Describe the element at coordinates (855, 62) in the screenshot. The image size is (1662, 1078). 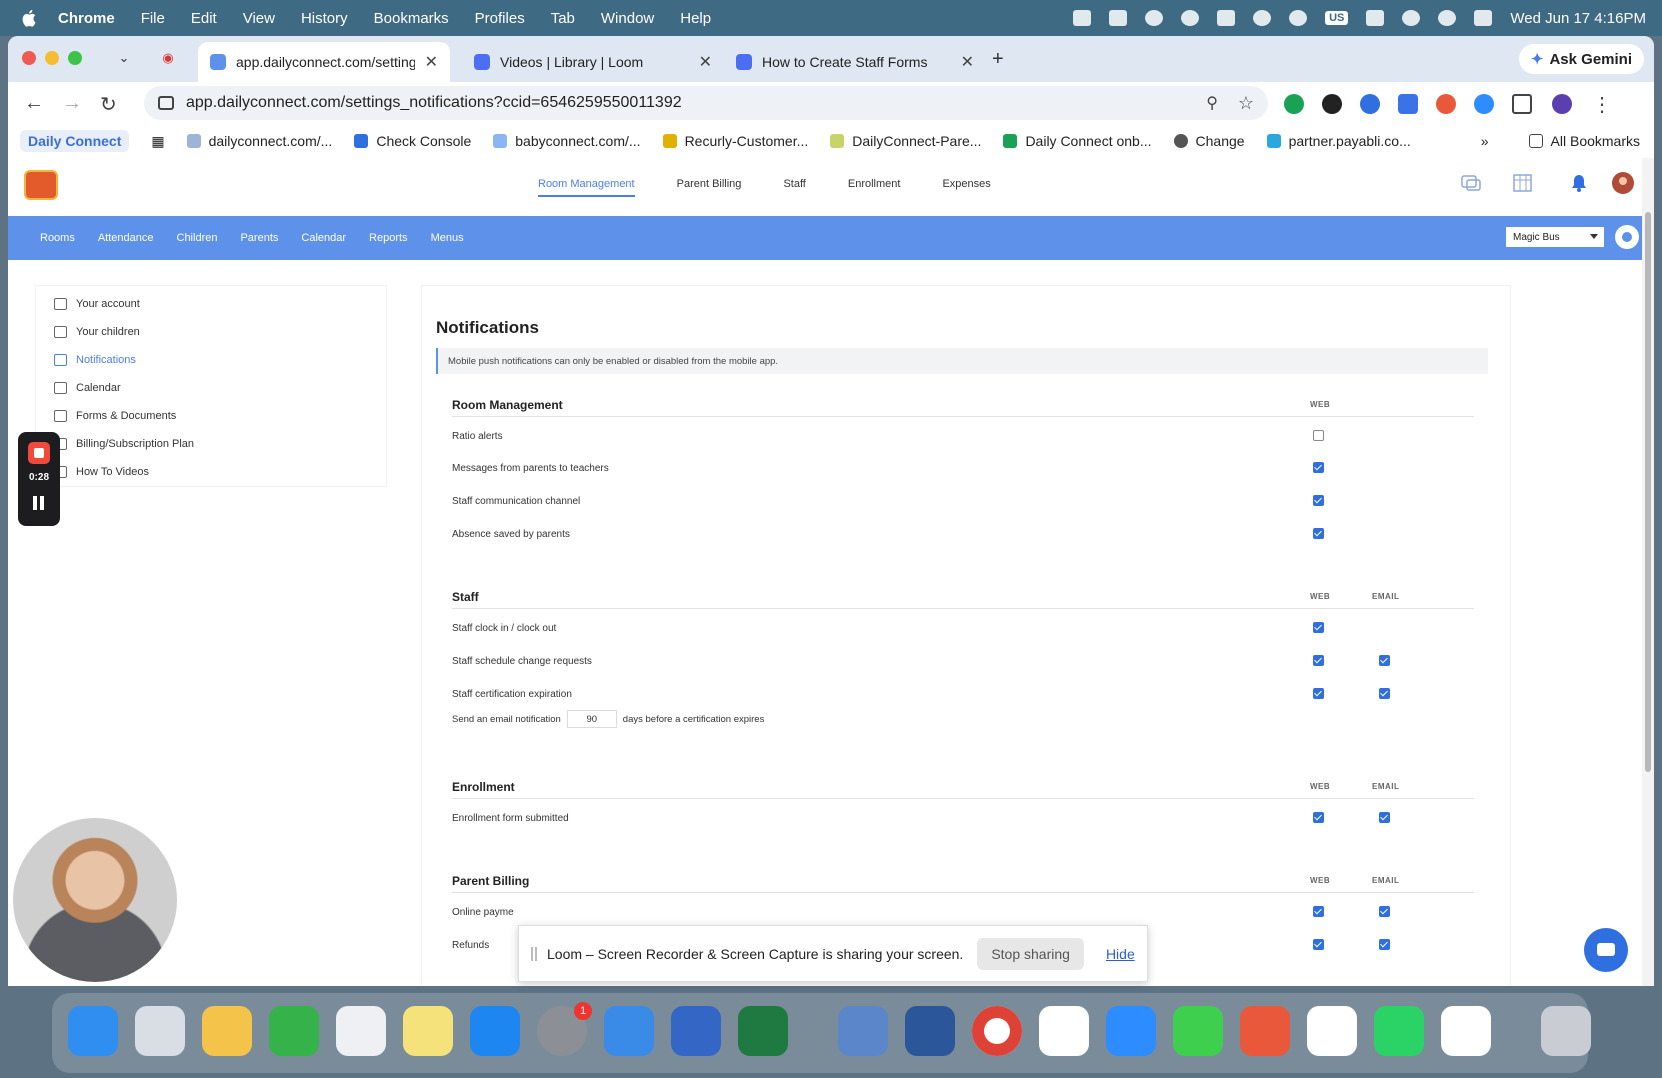
I see `tab-staff-forms: How to Create Staff Forms ✕` at that location.